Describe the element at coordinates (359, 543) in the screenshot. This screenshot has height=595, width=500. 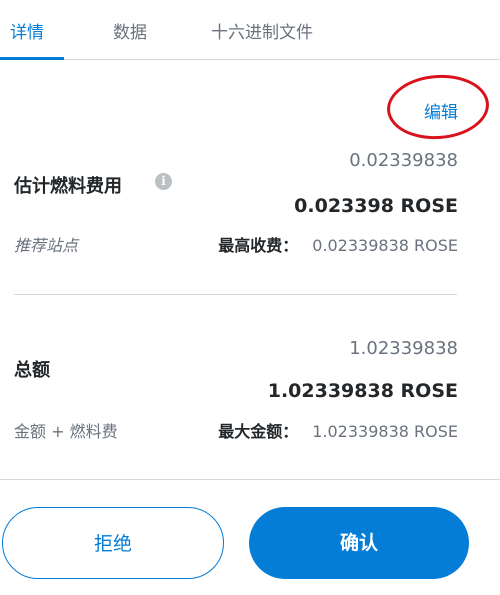
I see `confirm-button: 确认` at that location.